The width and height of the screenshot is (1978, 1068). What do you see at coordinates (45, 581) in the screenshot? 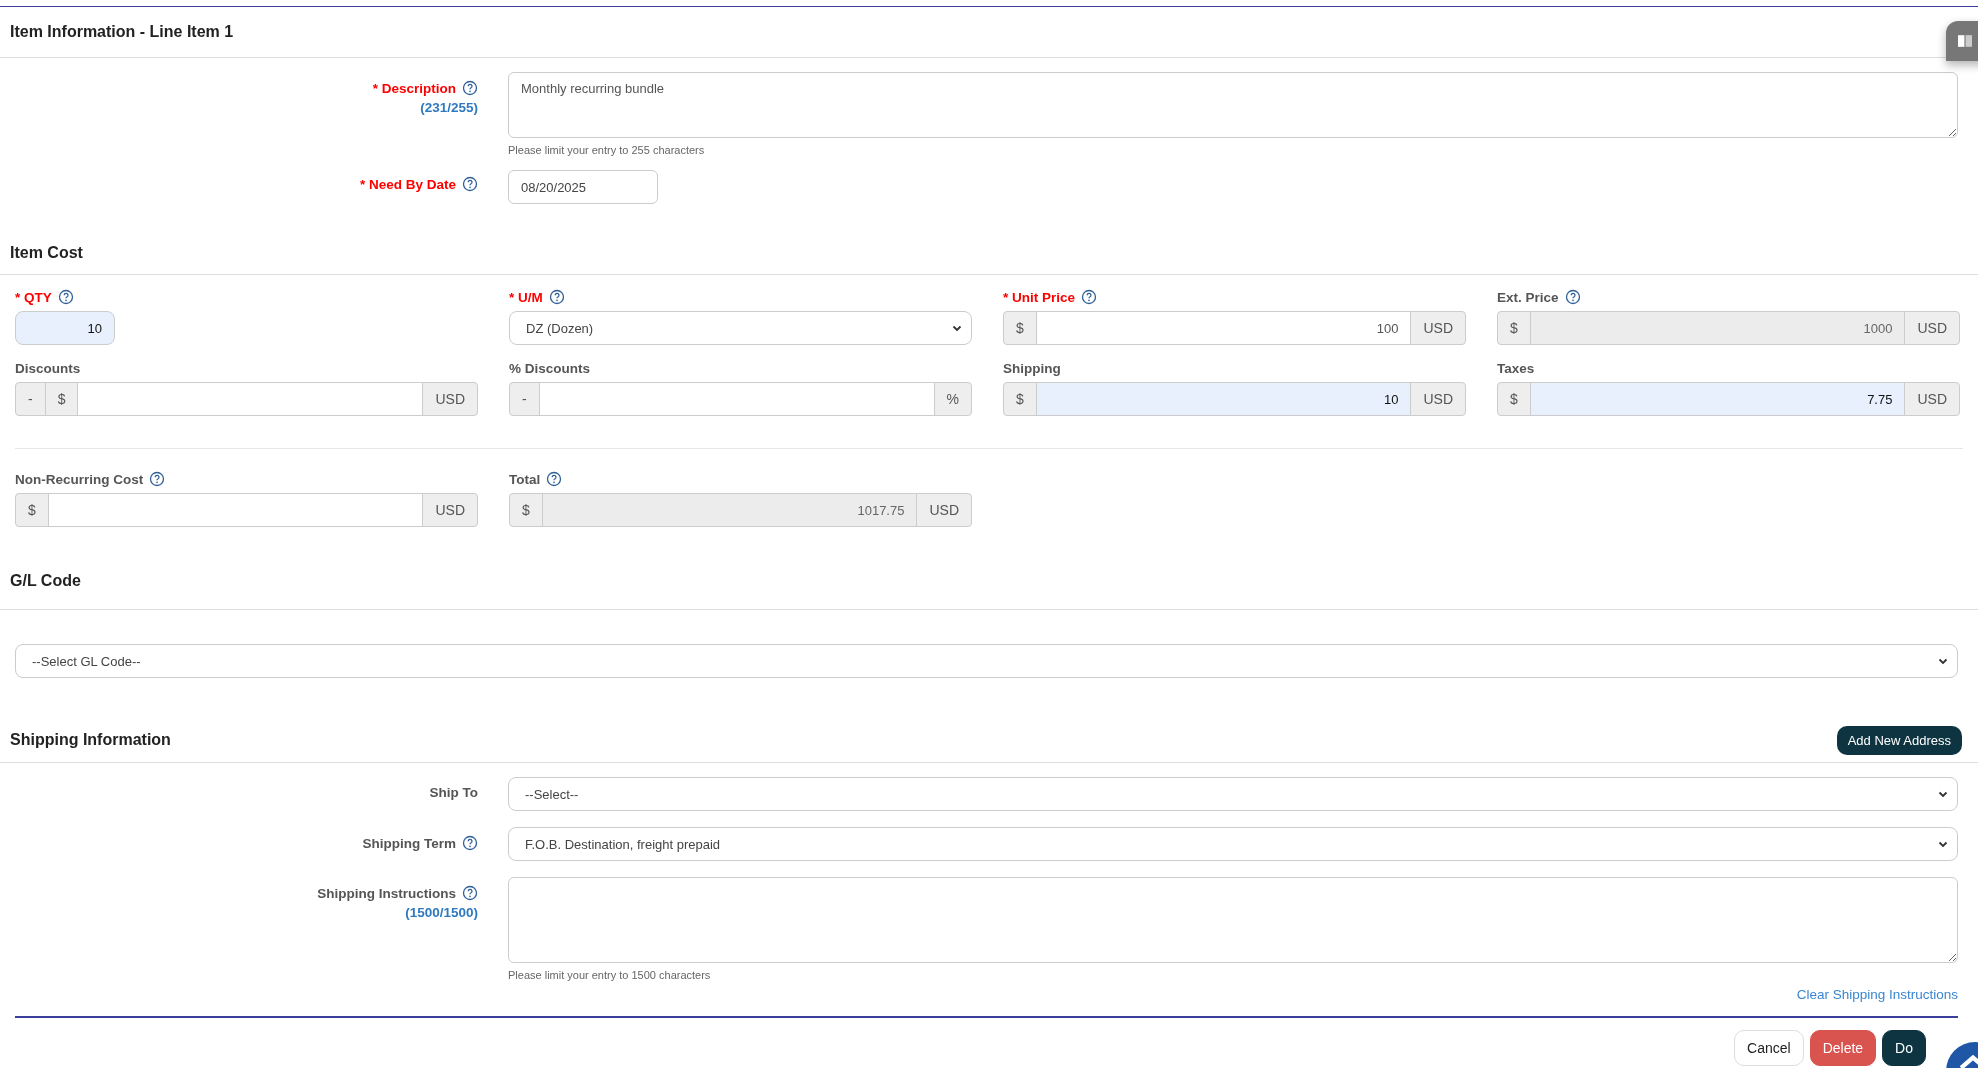
I see `section-title: G/L Code` at bounding box center [45, 581].